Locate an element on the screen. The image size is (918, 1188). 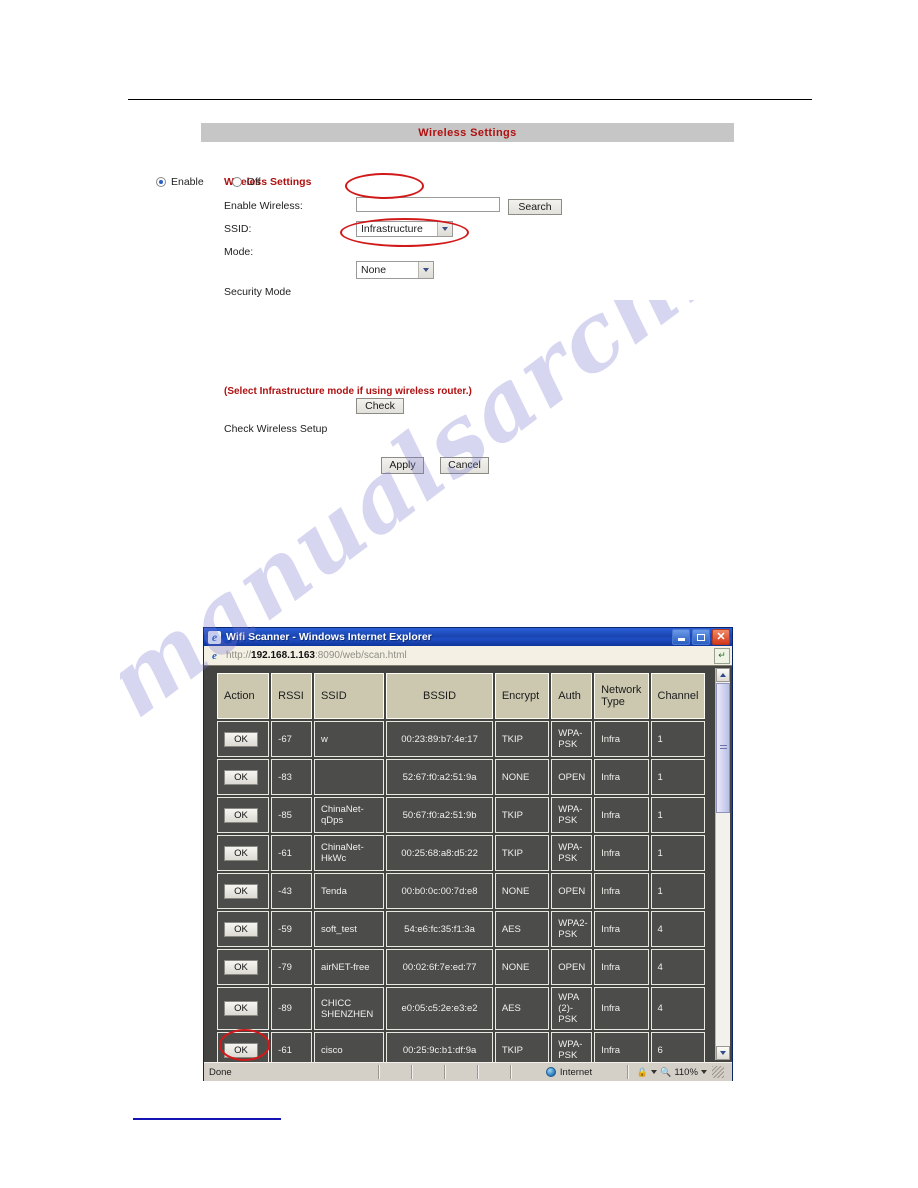
cell-rssi: -59 is located at coordinates (291, 929).